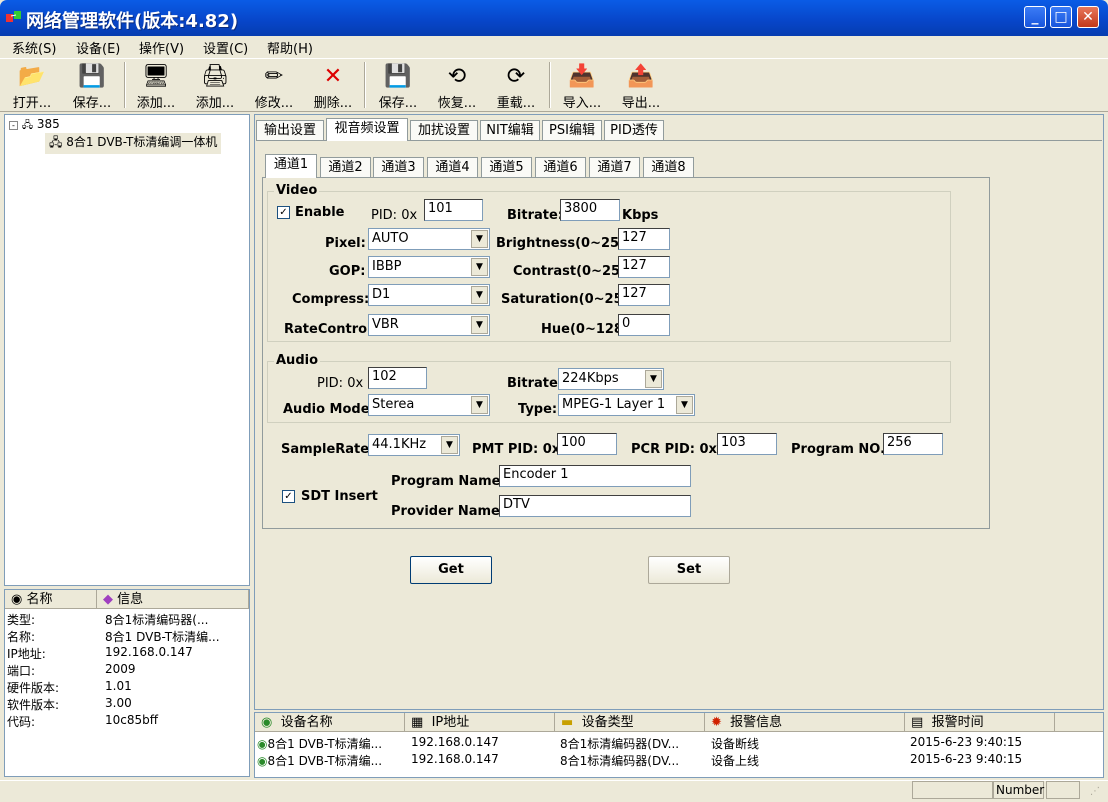 The width and height of the screenshot is (1108, 802). Describe the element at coordinates (331, 299) in the screenshot. I see `compress-label: Compress:` at that location.